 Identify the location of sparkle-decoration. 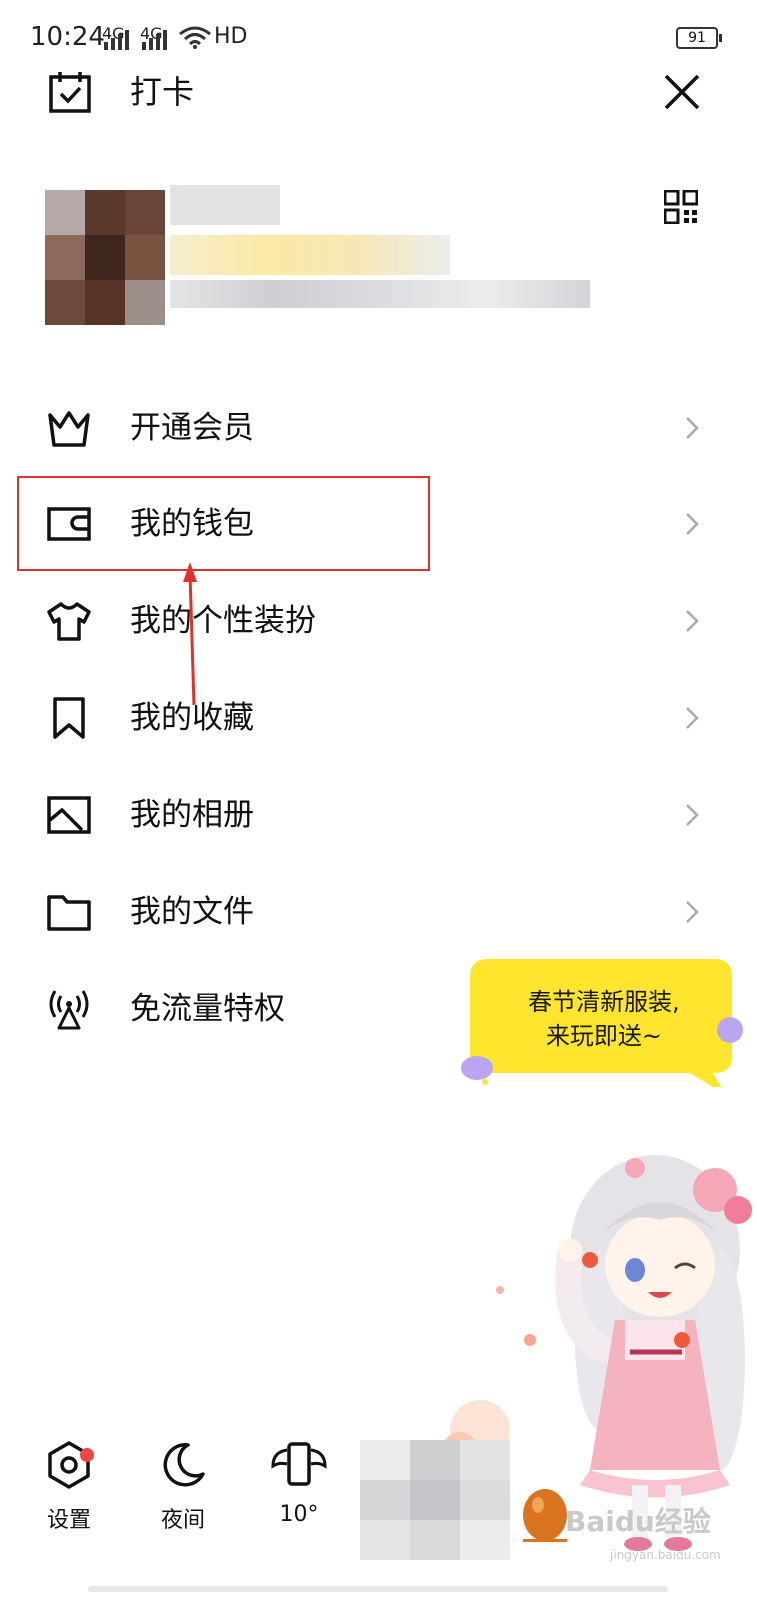
(477, 1070).